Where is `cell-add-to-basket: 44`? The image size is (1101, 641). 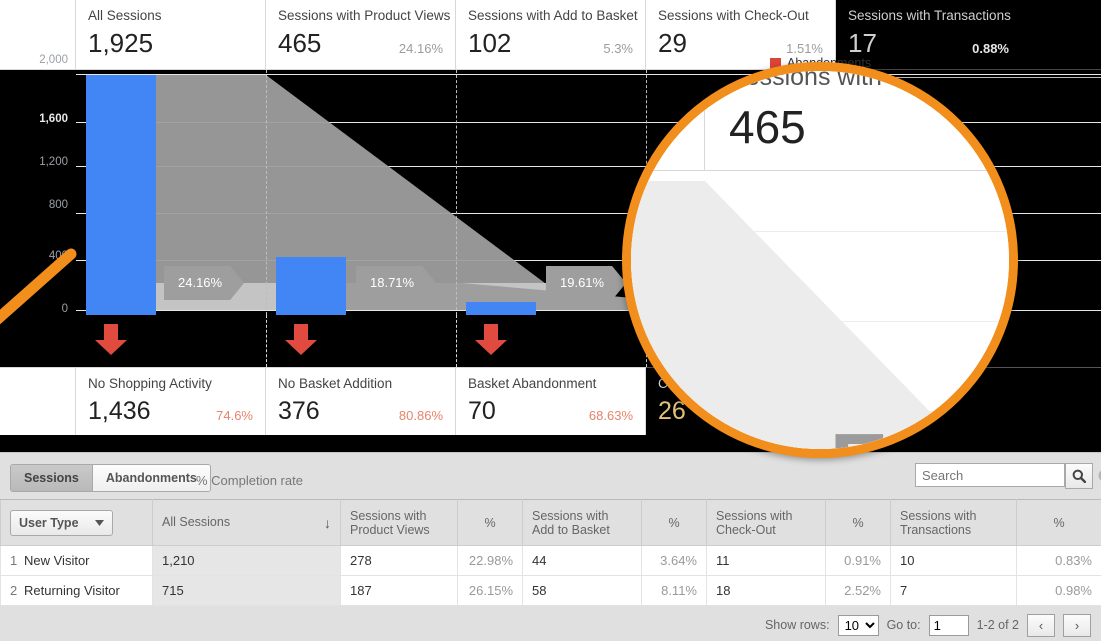 cell-add-to-basket: 44 is located at coordinates (582, 560).